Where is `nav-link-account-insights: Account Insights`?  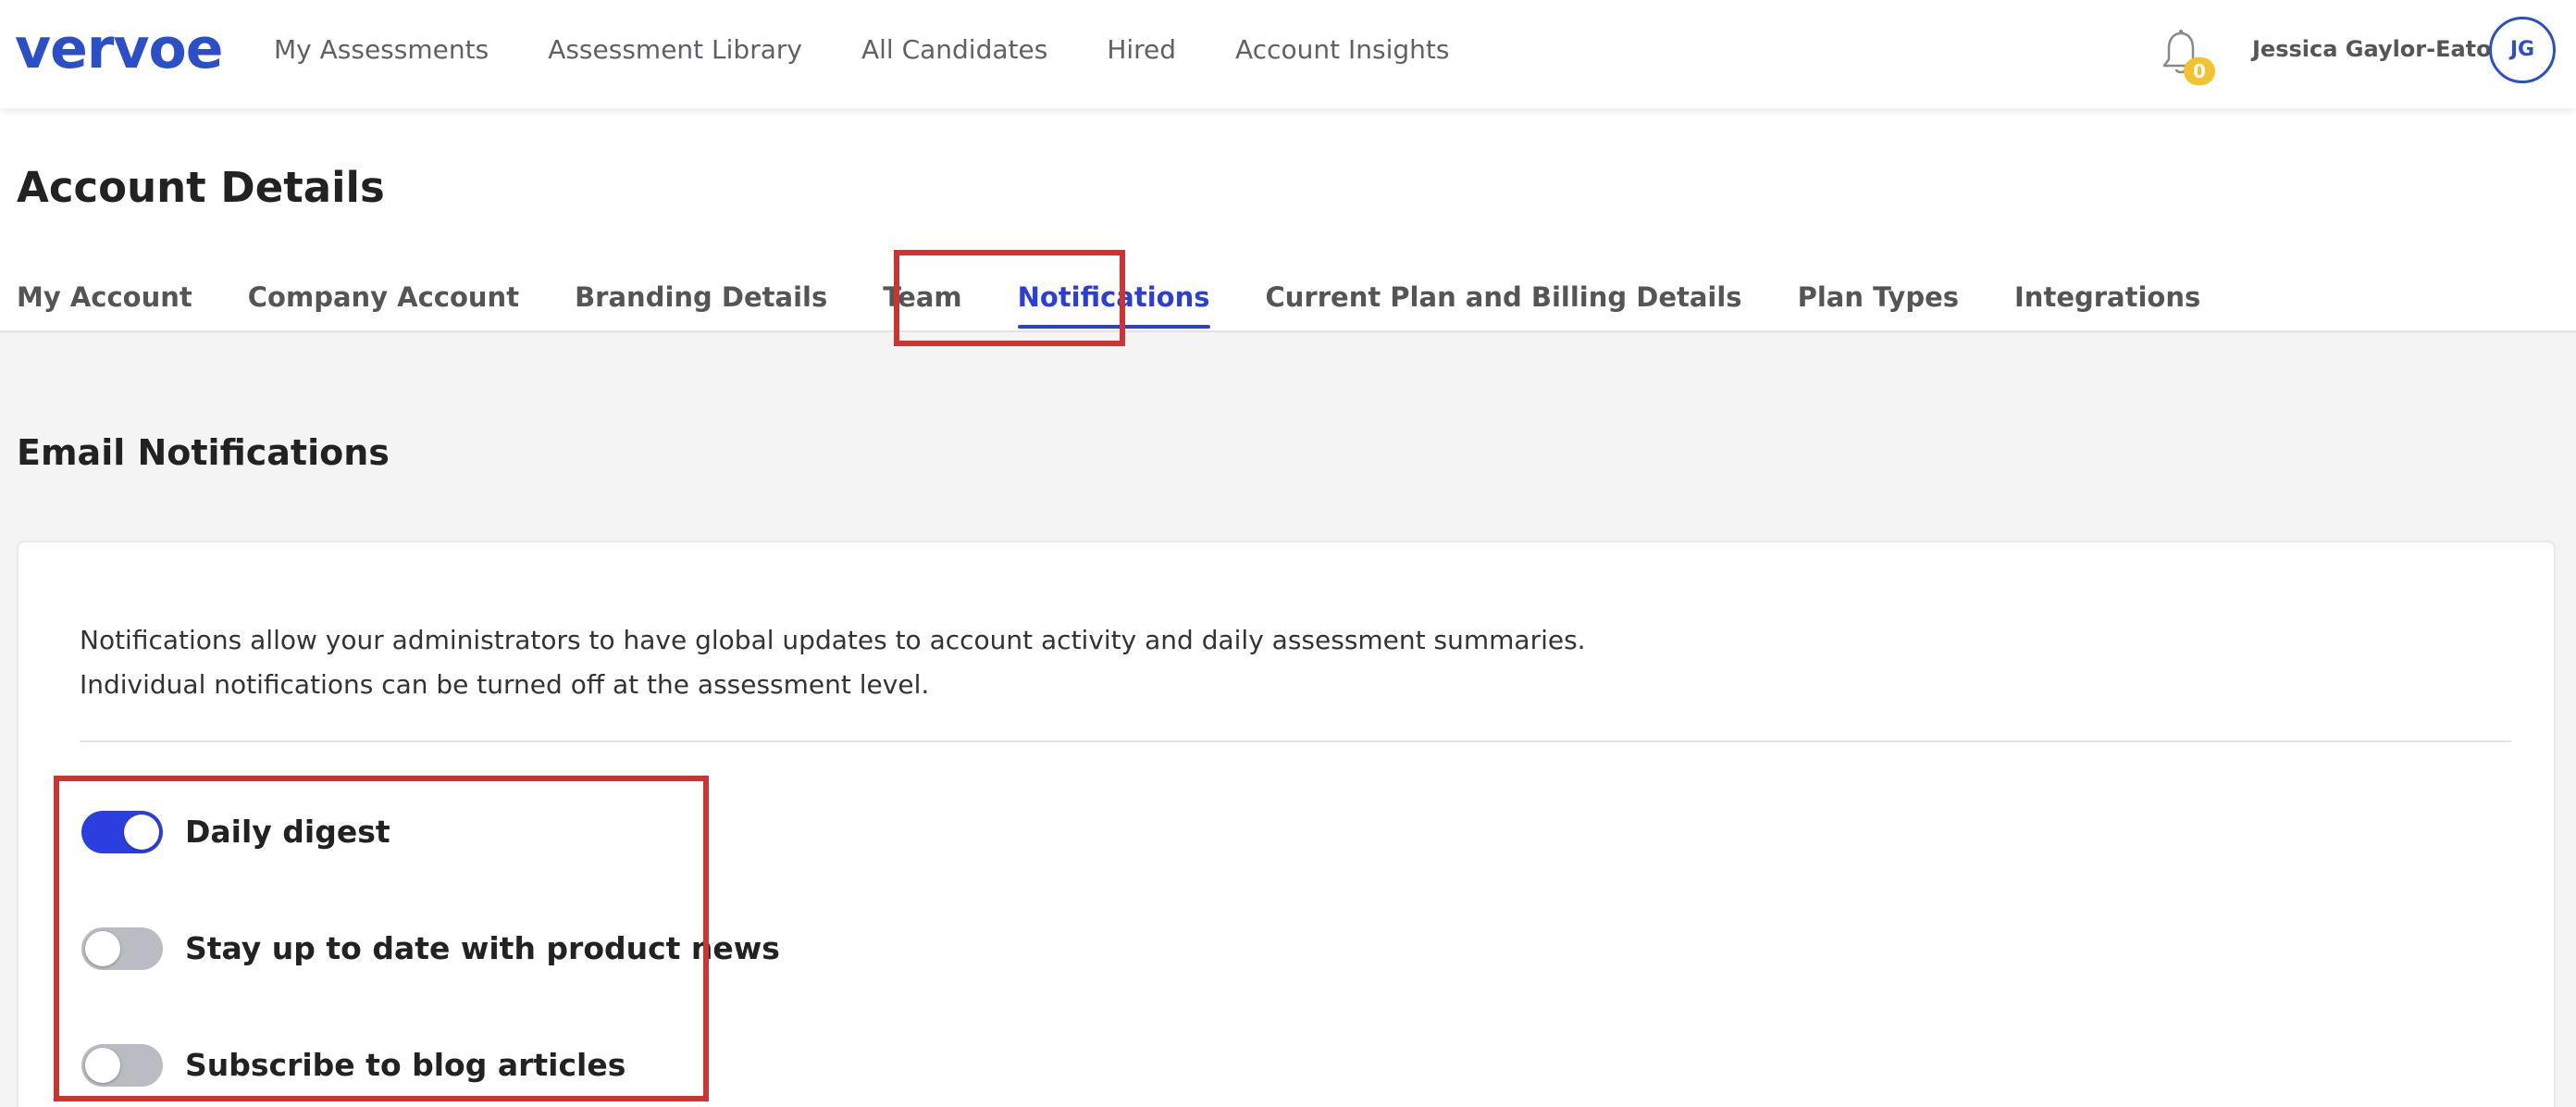
nav-link-account-insights: Account Insights is located at coordinates (1342, 49).